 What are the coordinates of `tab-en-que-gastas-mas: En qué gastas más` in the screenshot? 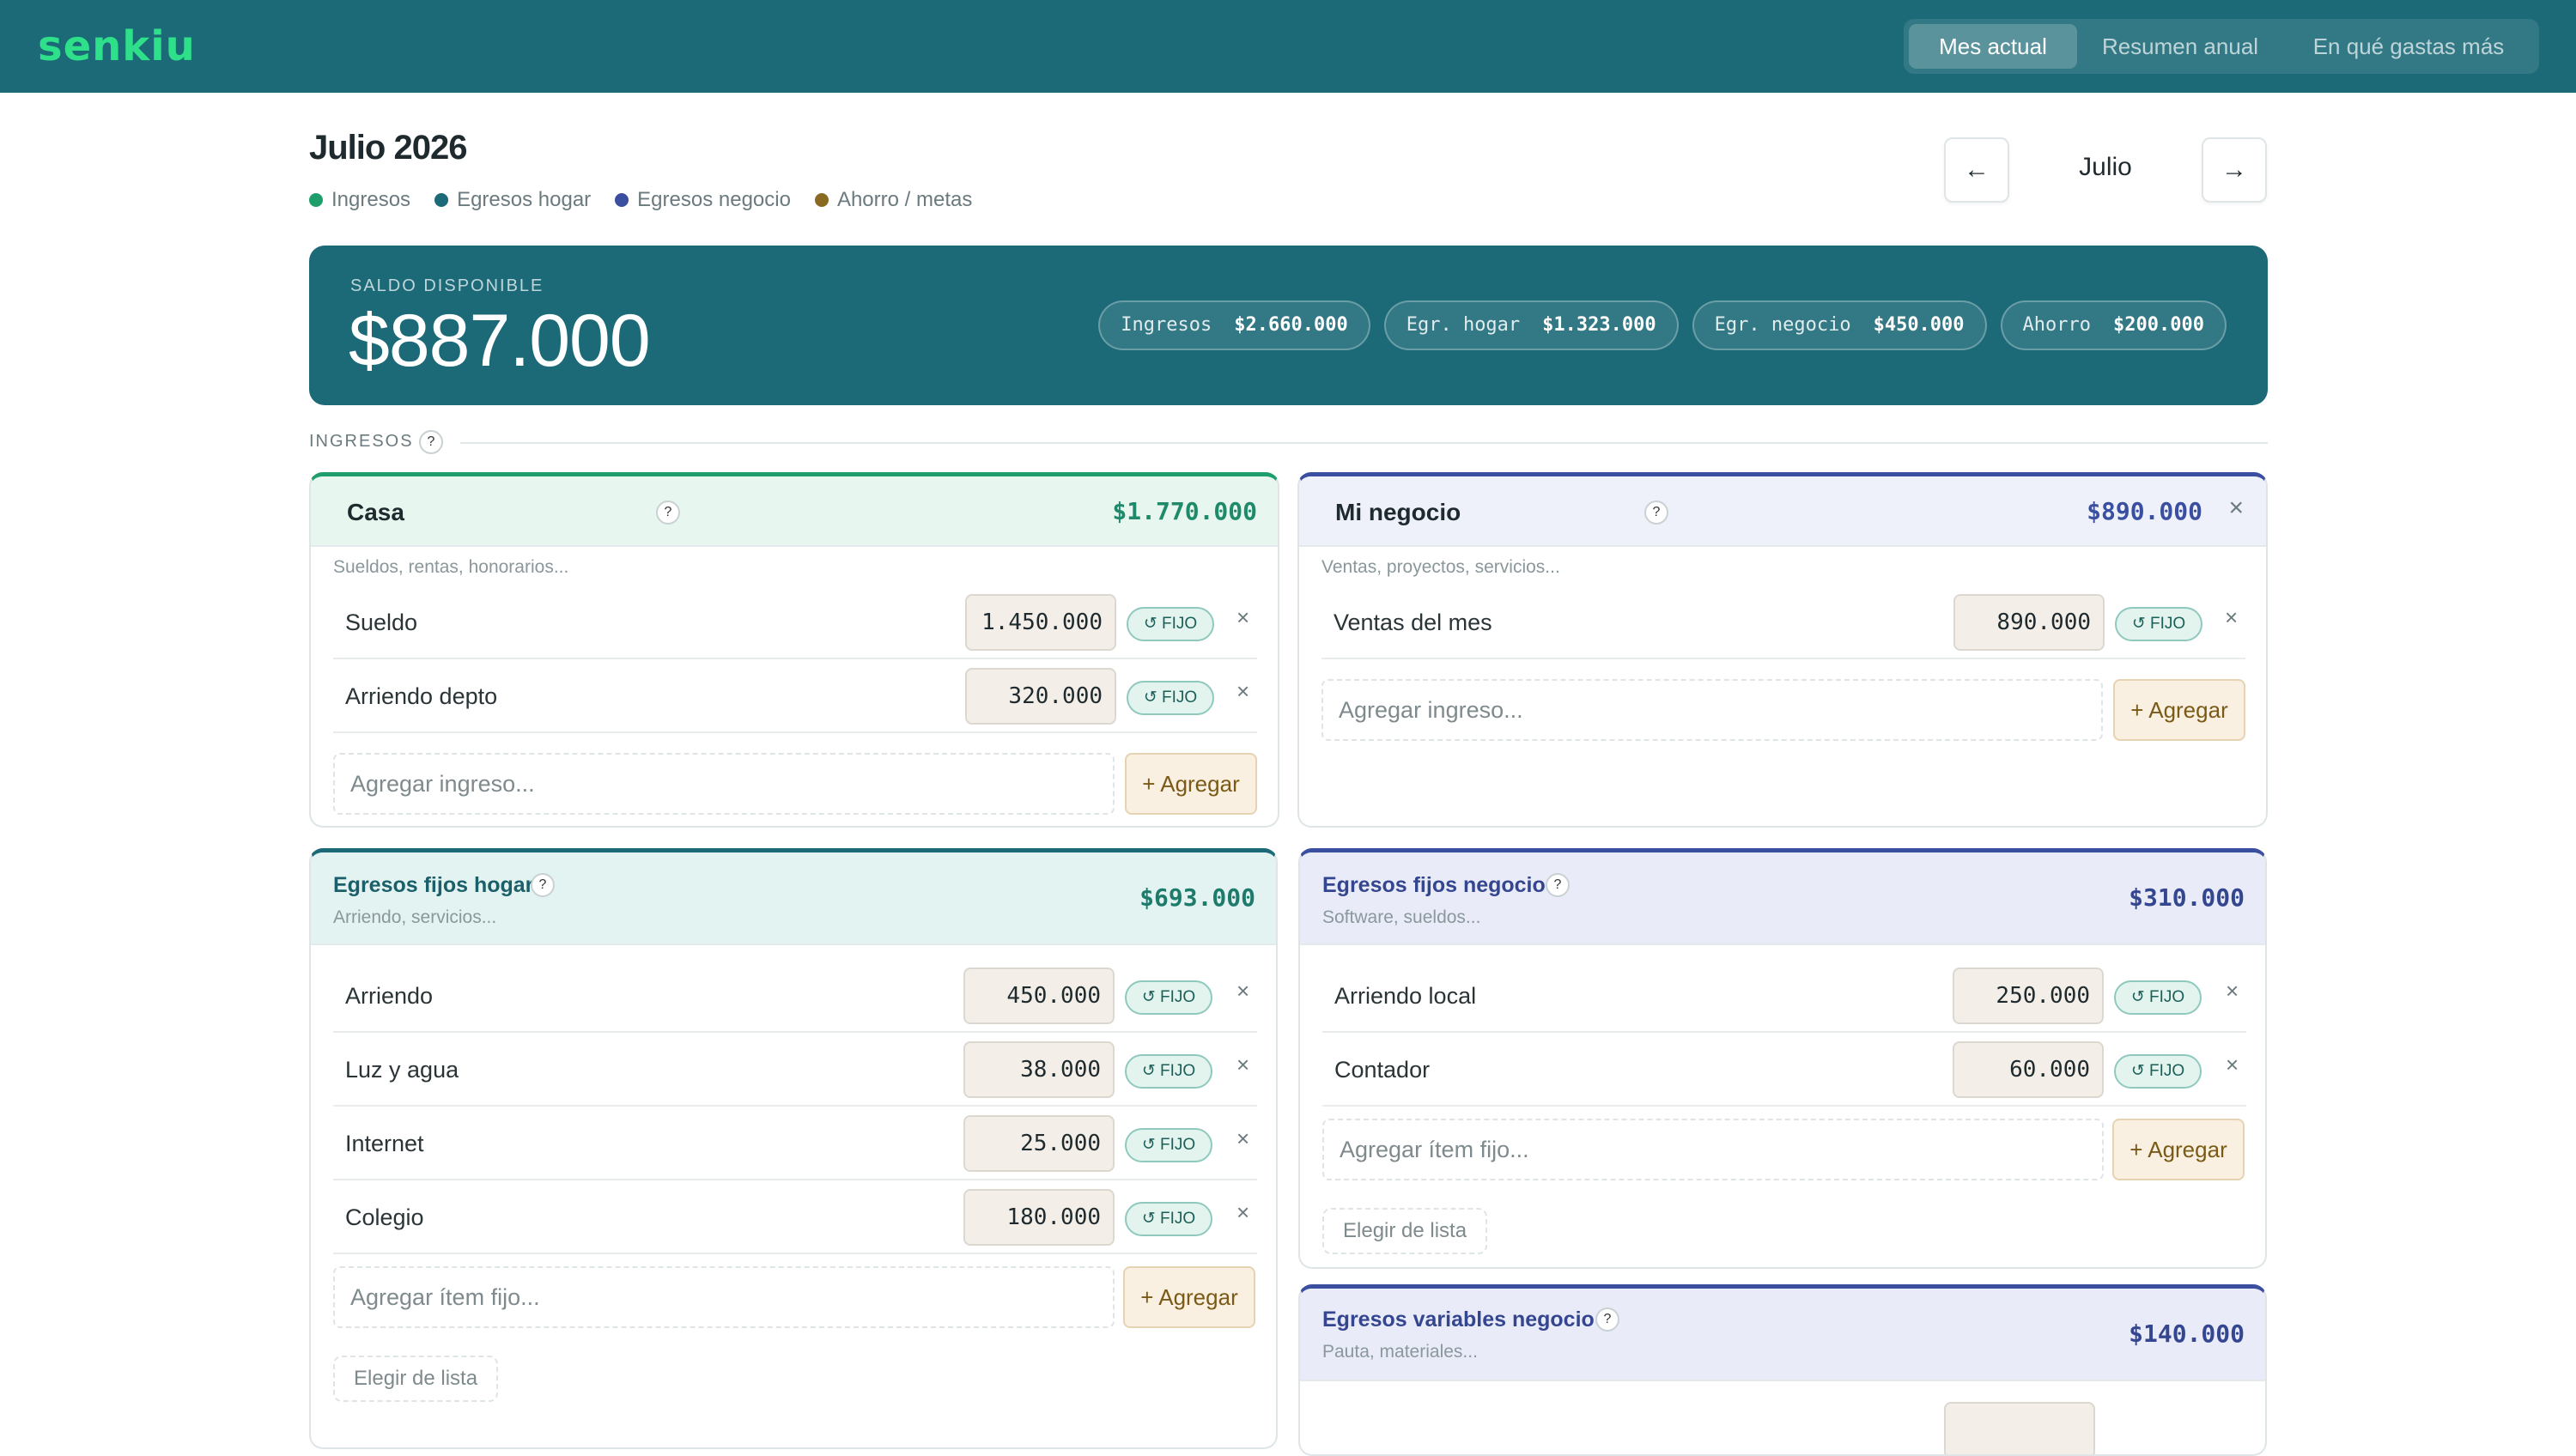 It's located at (2408, 47).